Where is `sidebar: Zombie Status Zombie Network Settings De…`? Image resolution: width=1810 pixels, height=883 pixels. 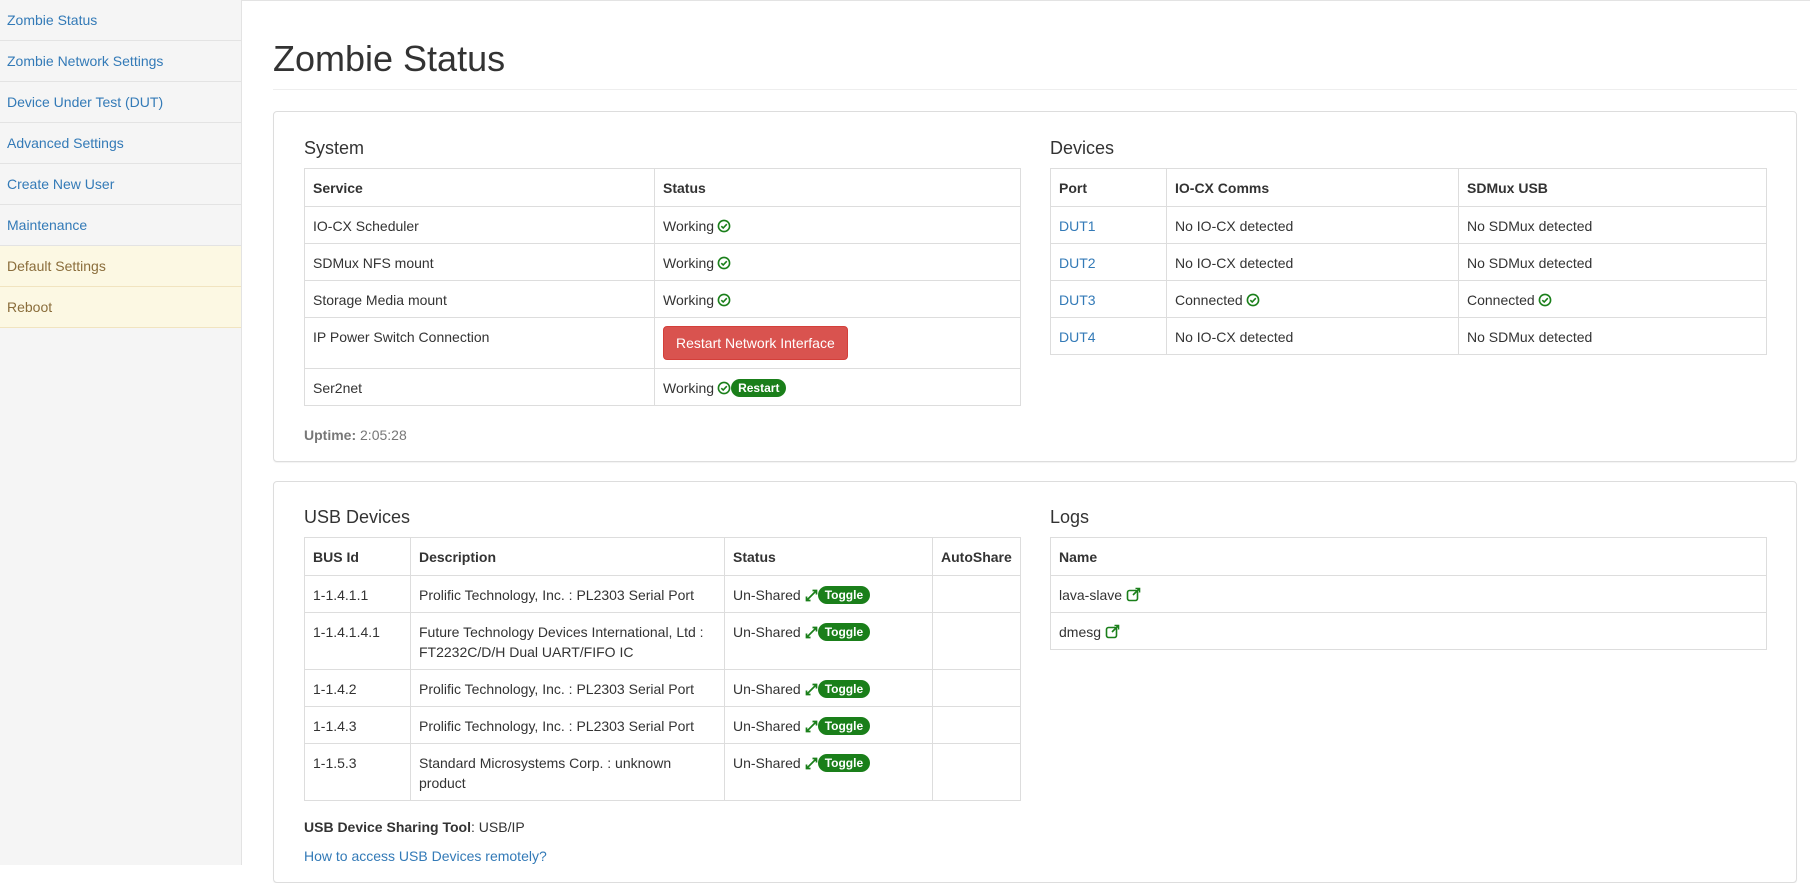 sidebar: Zombie Status Zombie Network Settings De… is located at coordinates (121, 432).